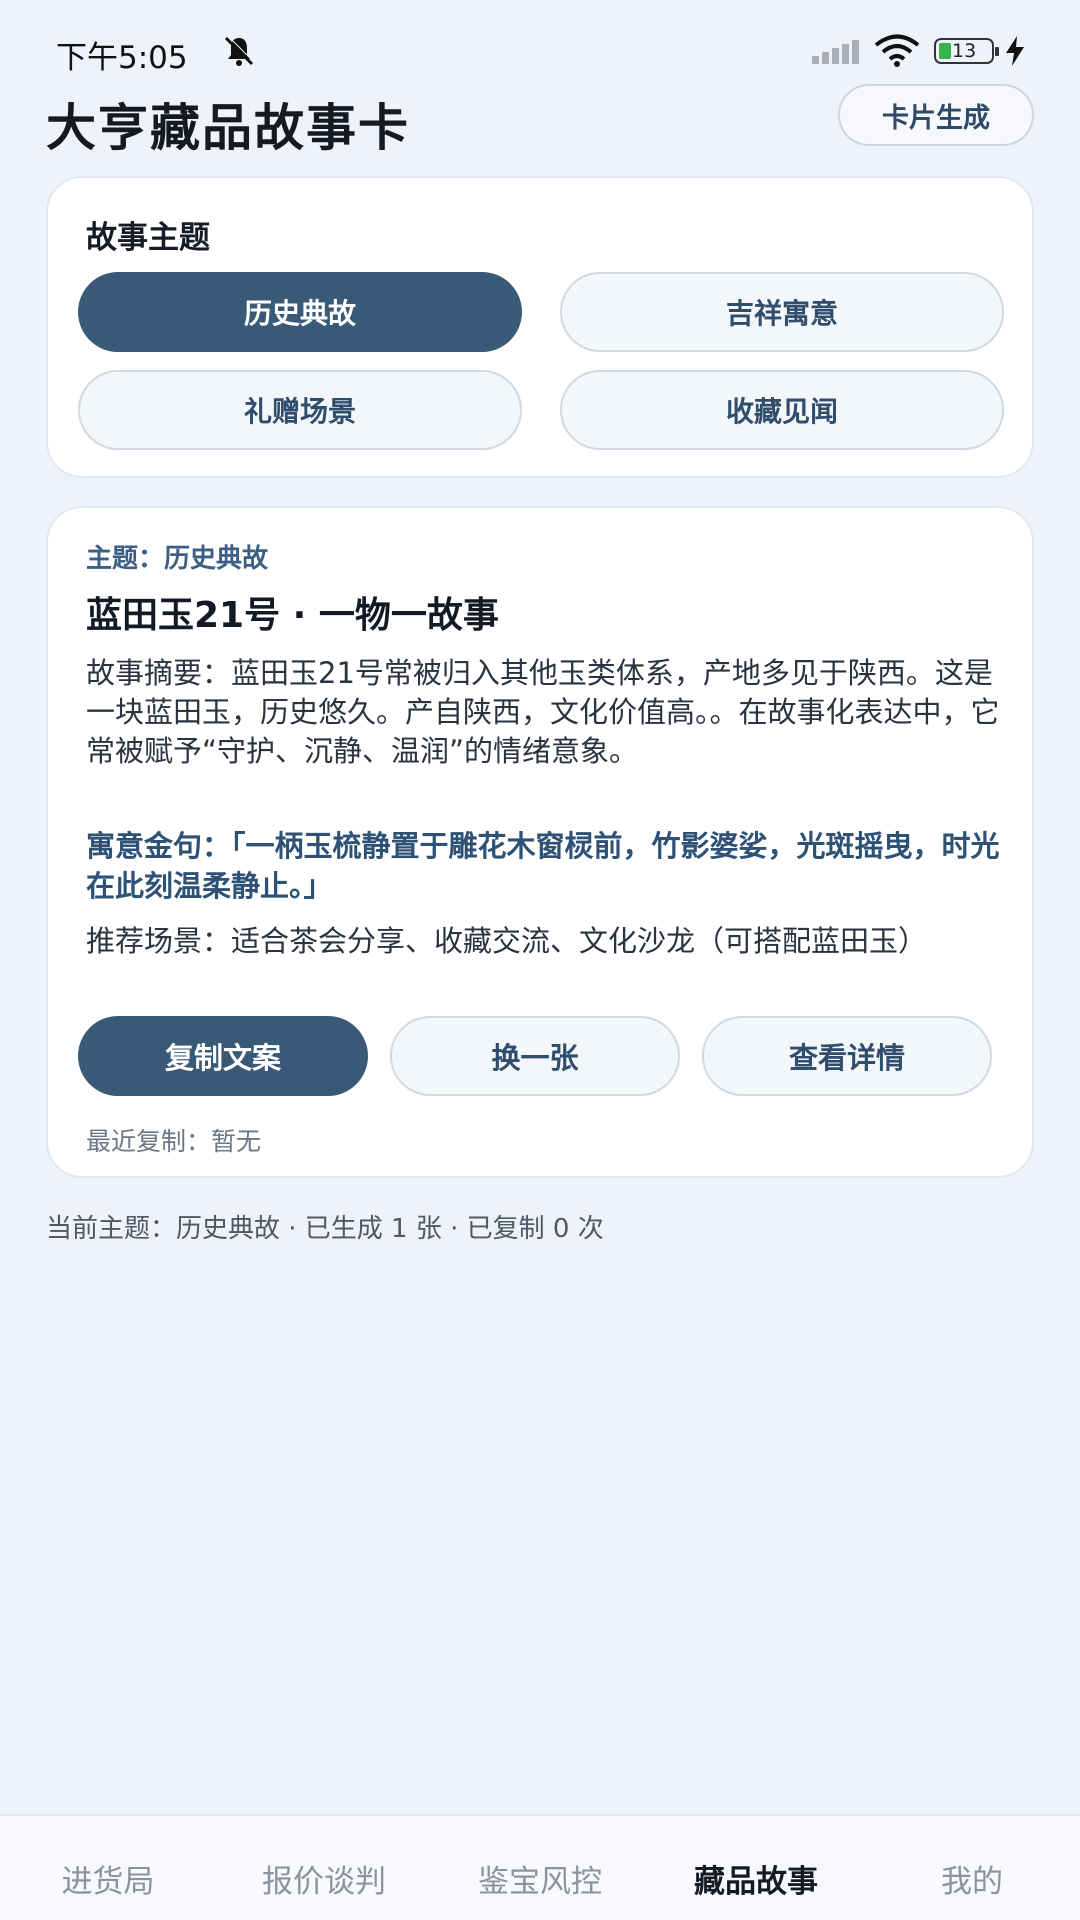 This screenshot has width=1080, height=1920. Describe the element at coordinates (507, 941) in the screenshot. I see `story-scene: 推荐场景：适合茶会分享、收藏交流、文化沙龙（可搭配蓝田玉）` at that location.